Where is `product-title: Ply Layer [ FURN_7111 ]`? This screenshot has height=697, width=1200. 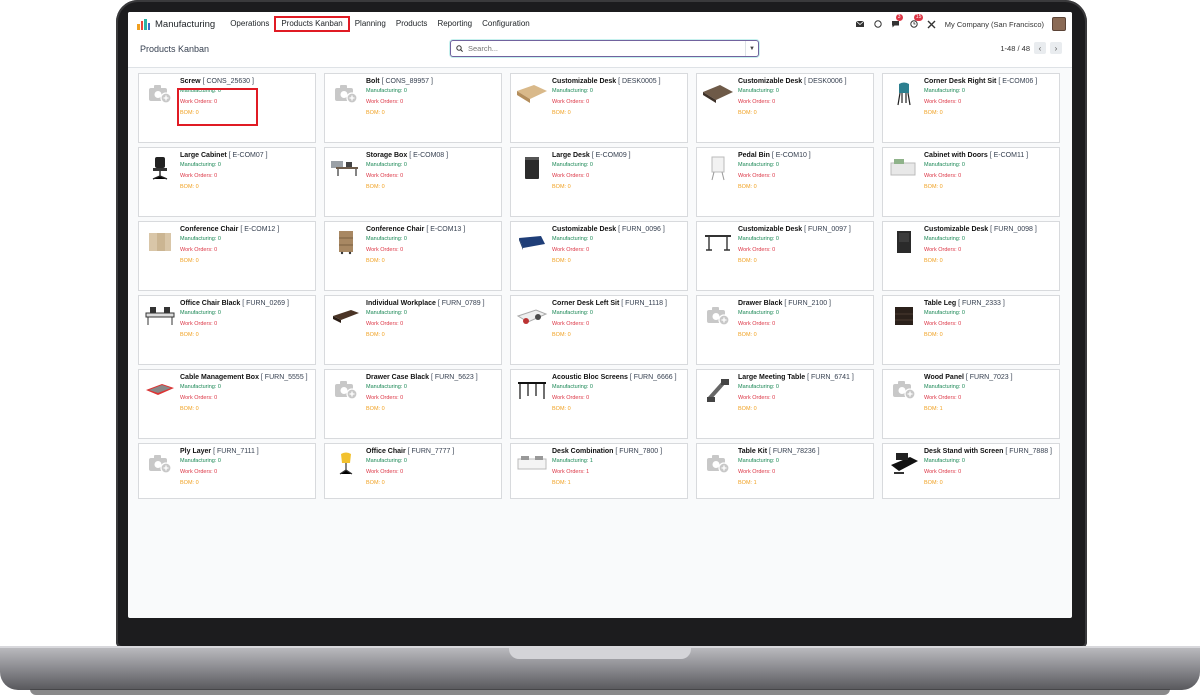 product-title: Ply Layer [ FURN_7111 ] is located at coordinates (245, 451).